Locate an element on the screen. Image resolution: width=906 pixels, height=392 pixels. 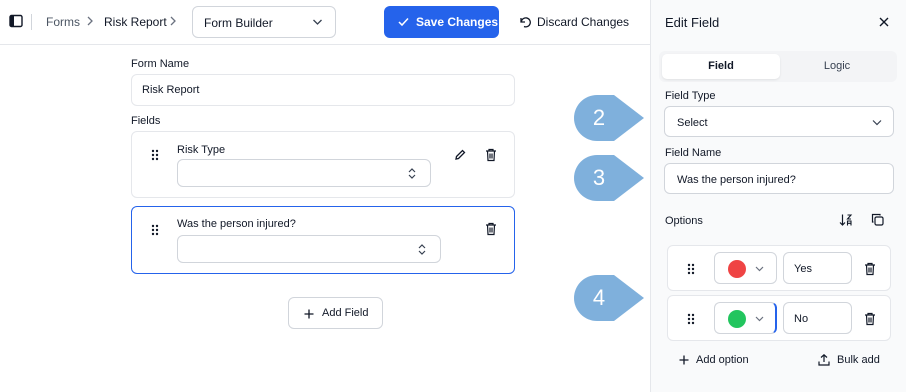
field-label: Was the person injured? is located at coordinates (236, 224).